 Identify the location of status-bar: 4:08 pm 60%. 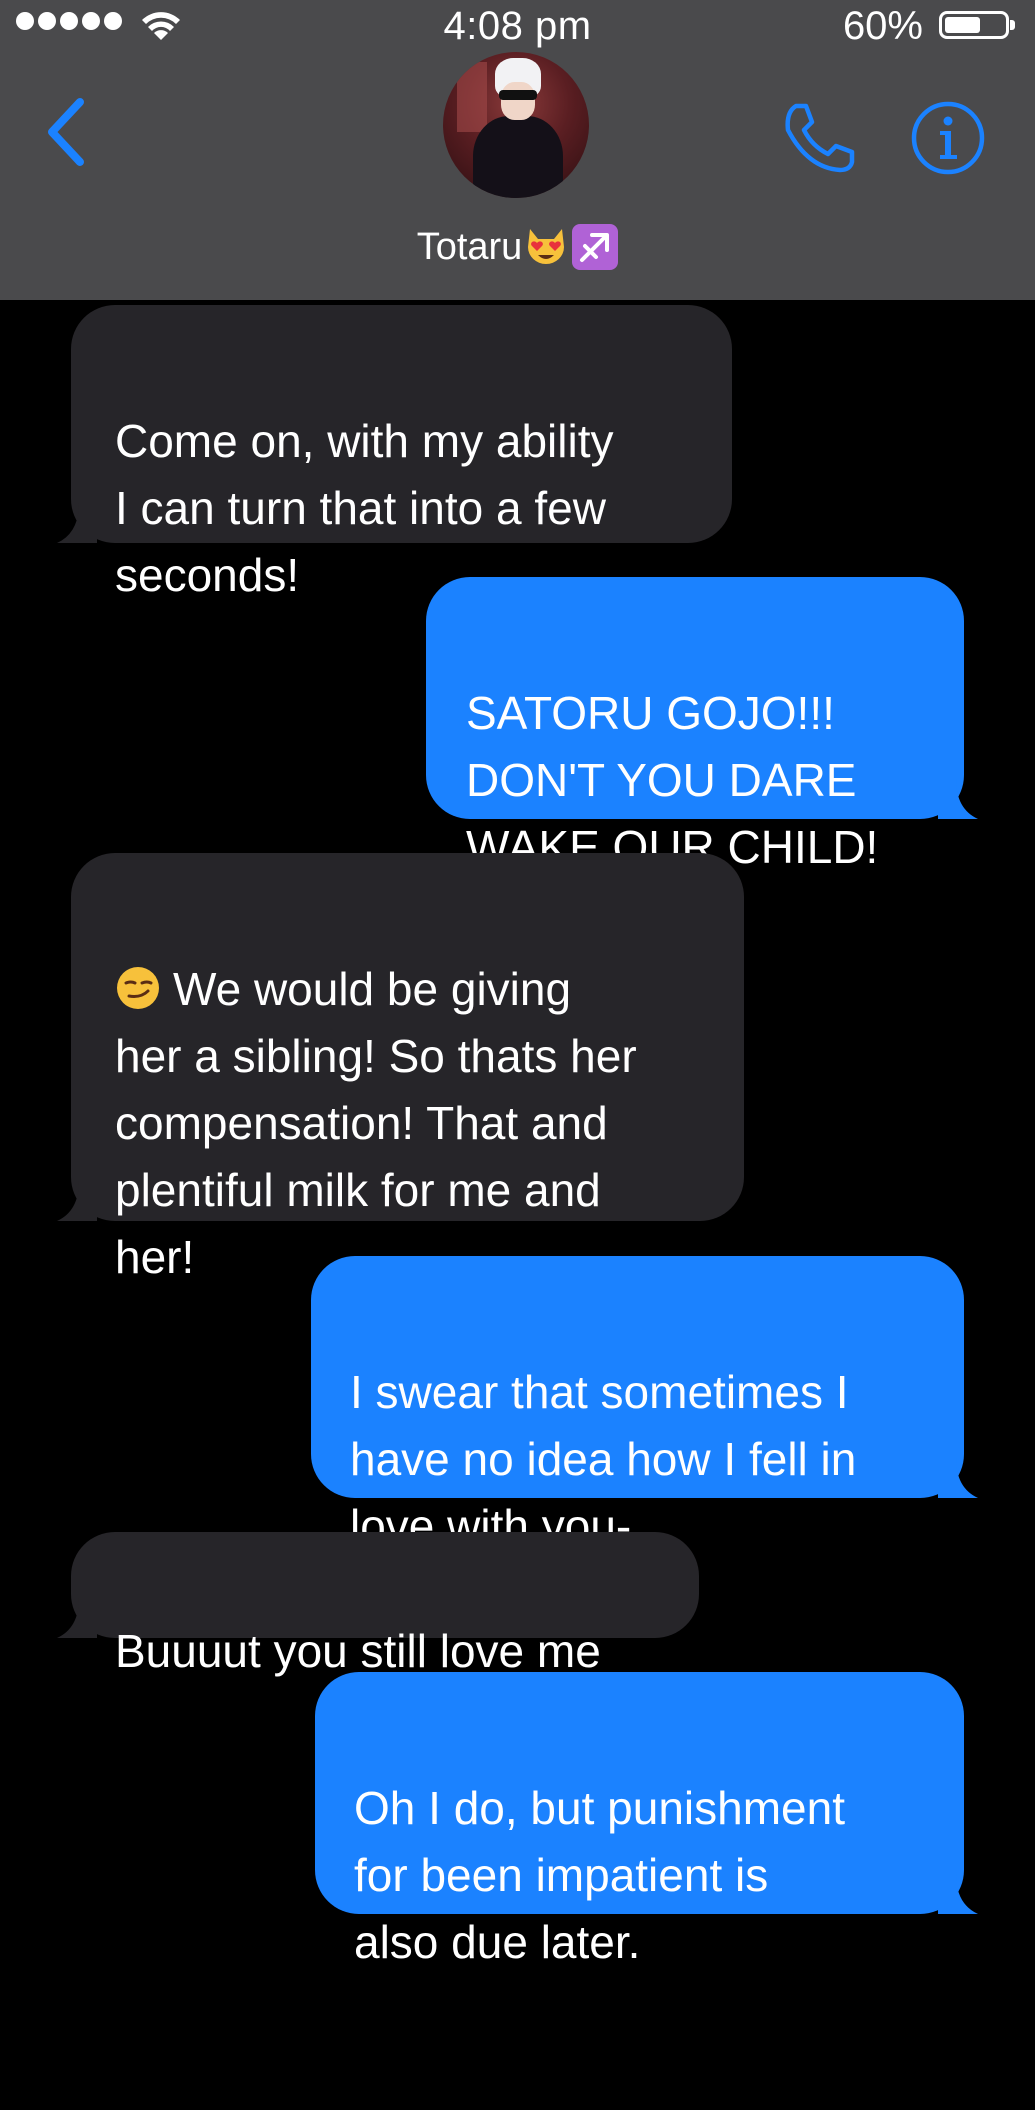
(517, 28).